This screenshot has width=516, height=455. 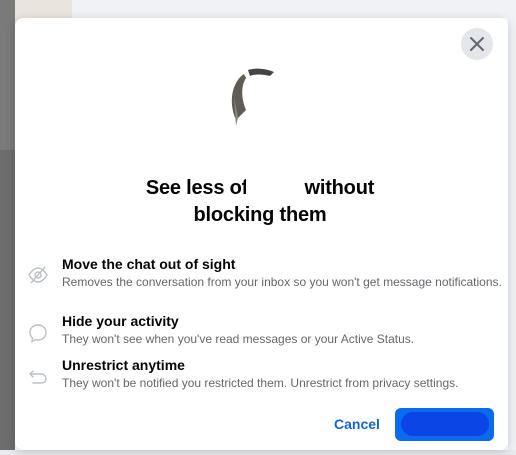 What do you see at coordinates (260, 215) in the screenshot?
I see `dialog-title-line2: blocking them` at bounding box center [260, 215].